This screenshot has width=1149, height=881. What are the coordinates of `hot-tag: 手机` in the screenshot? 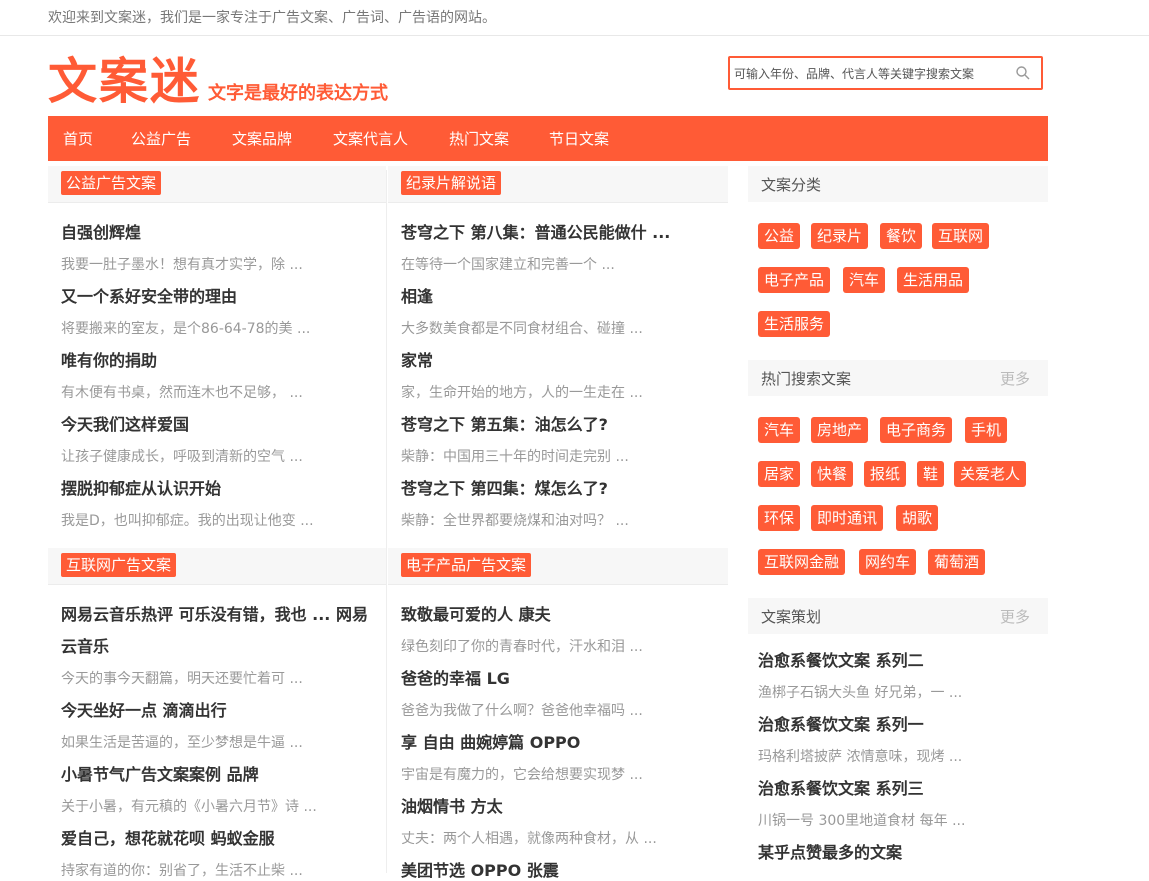 It's located at (986, 430).